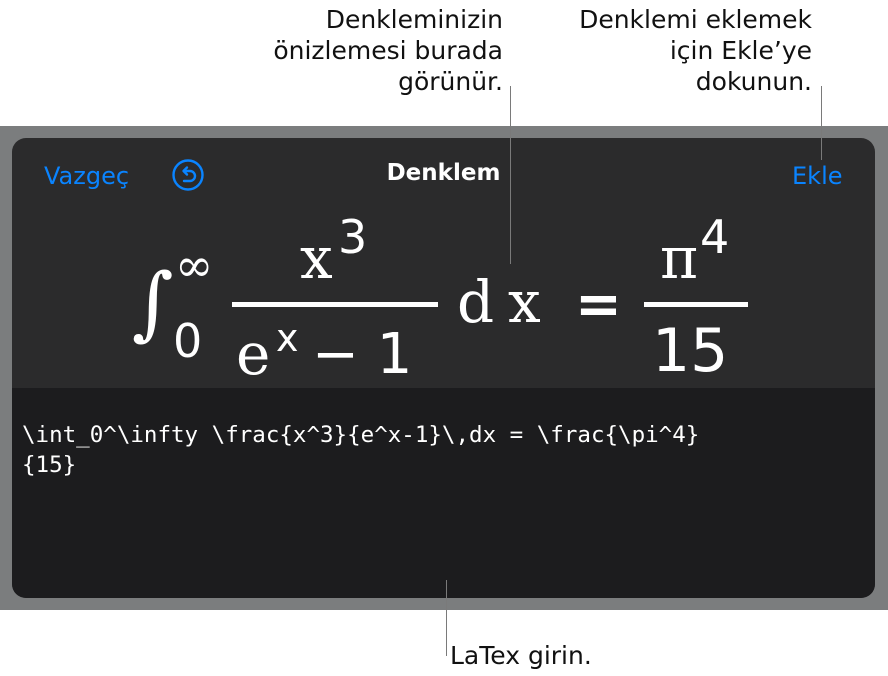 This screenshot has height=676, width=888. What do you see at coordinates (362, 354) in the screenshot?
I see `denominator-rest: − 1` at bounding box center [362, 354].